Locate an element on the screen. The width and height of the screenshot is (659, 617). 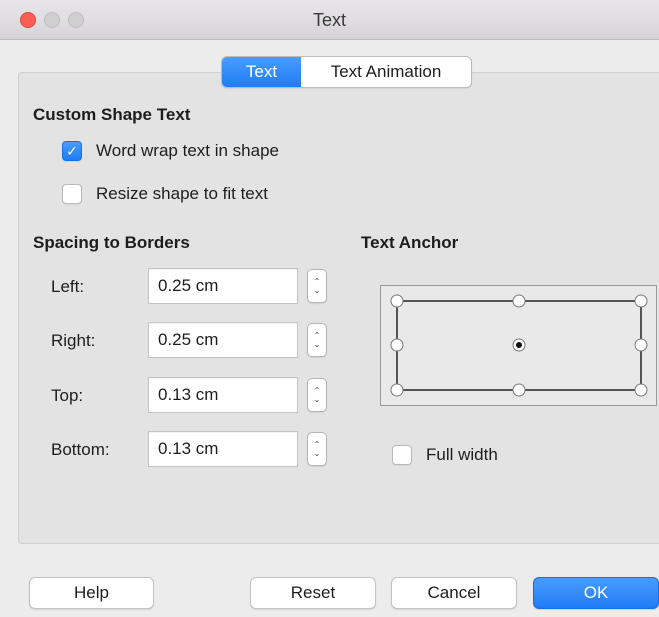
anchor-diagram is located at coordinates (519, 345).